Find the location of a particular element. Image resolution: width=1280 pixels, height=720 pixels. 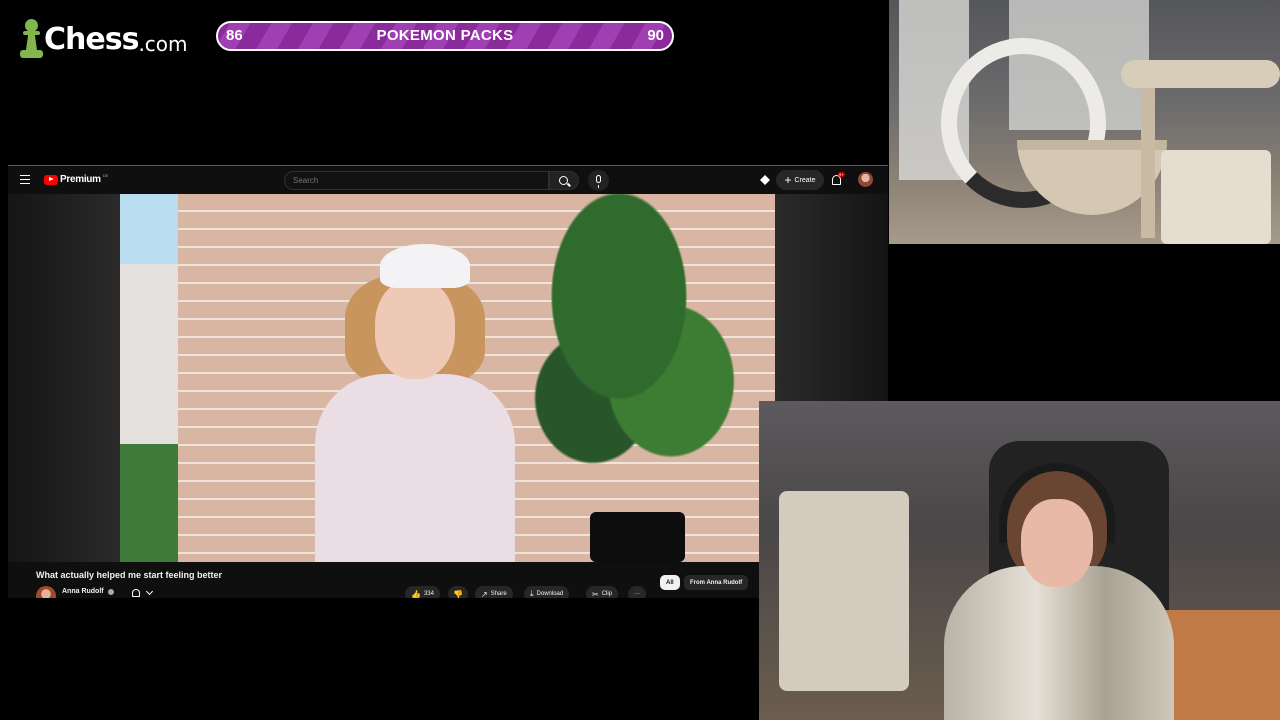

youtube-brand: Premium is located at coordinates (80, 179).